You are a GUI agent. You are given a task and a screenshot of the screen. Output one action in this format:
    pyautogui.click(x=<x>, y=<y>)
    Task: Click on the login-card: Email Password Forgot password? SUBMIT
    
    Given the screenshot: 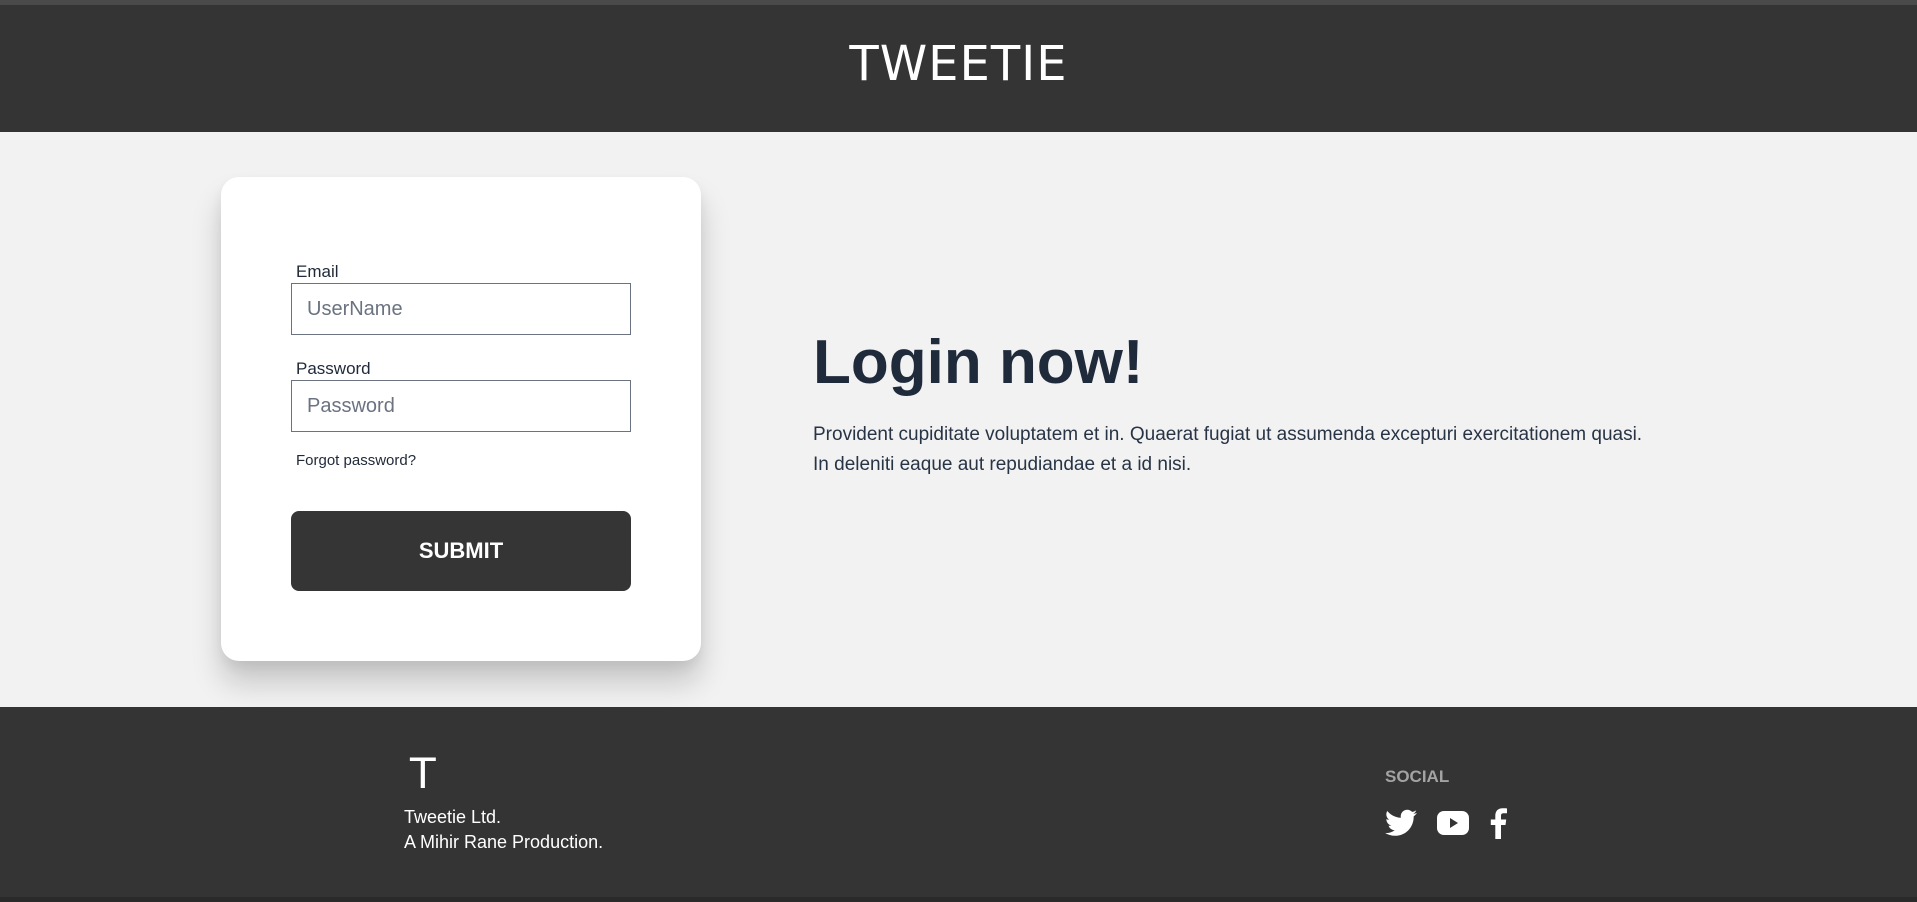 What is the action you would take?
    pyautogui.click(x=461, y=419)
    